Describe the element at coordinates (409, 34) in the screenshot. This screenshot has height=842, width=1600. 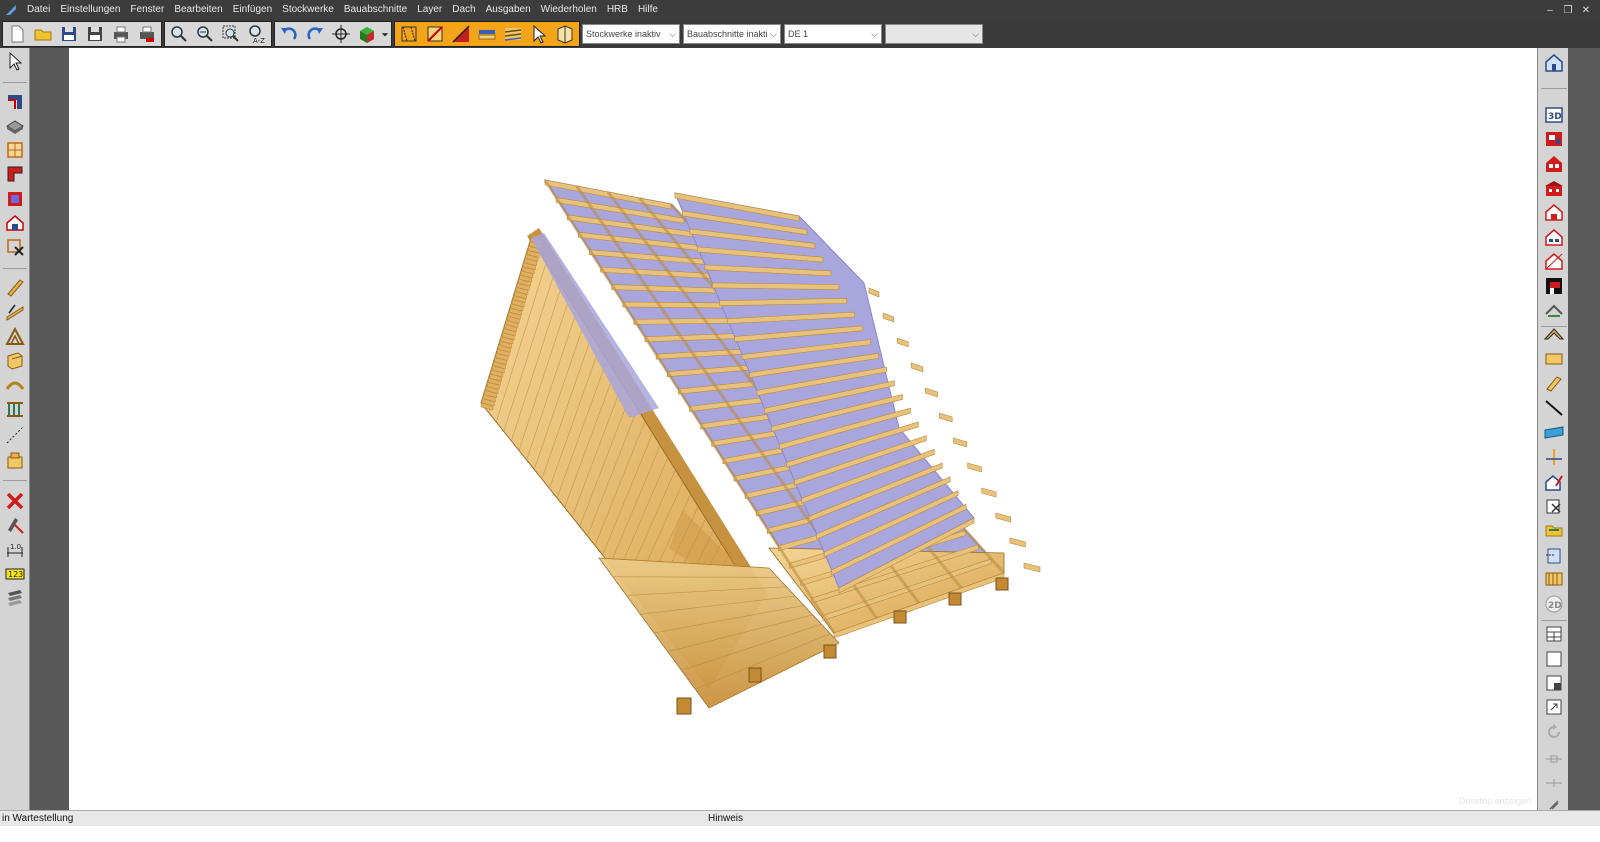
I see `roof-select-icon` at that location.